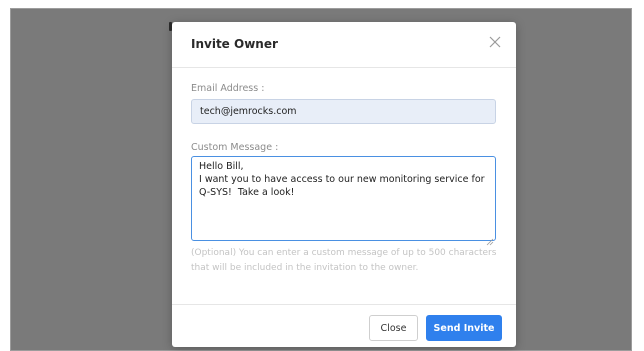  What do you see at coordinates (343, 111) in the screenshot?
I see `email-address-input` at bounding box center [343, 111].